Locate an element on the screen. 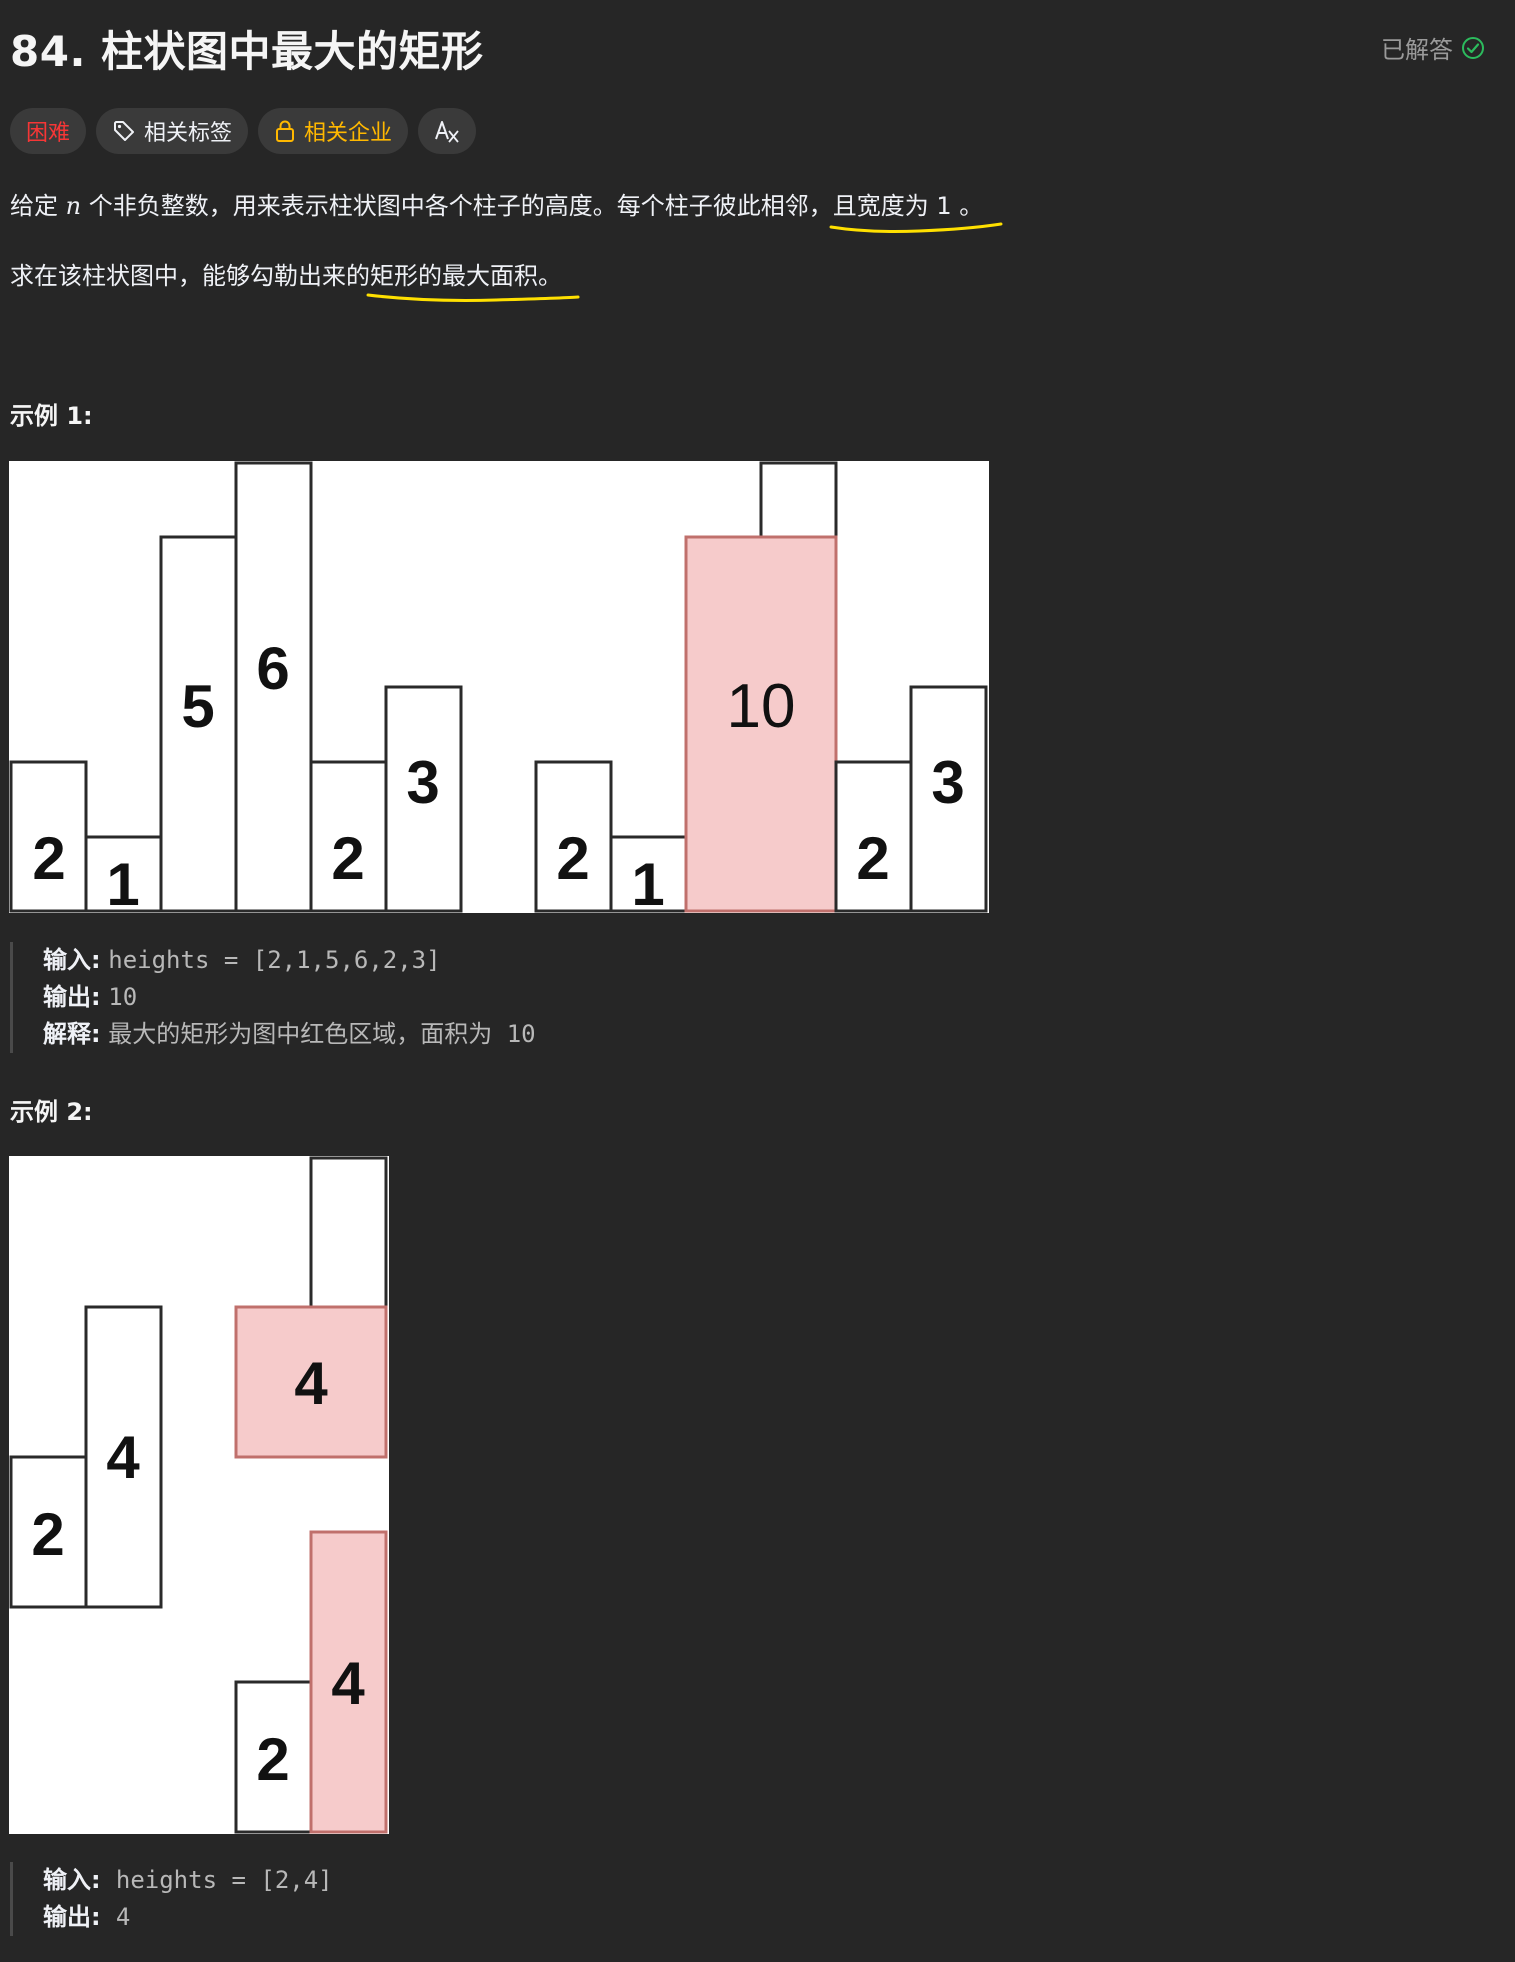 The width and height of the screenshot is (1515, 1962). example-1-heading: 示例 1: is located at coordinates (51, 416).